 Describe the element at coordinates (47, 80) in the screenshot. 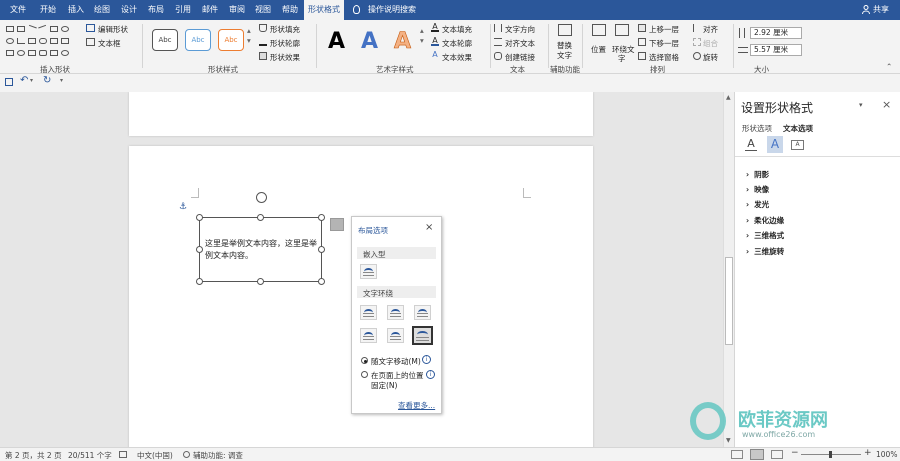

I see `redo-icon: ↻` at that location.